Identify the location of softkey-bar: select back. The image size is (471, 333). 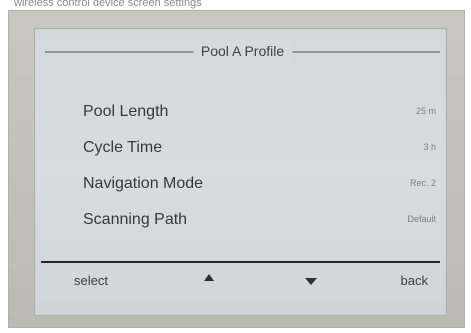
(240, 282).